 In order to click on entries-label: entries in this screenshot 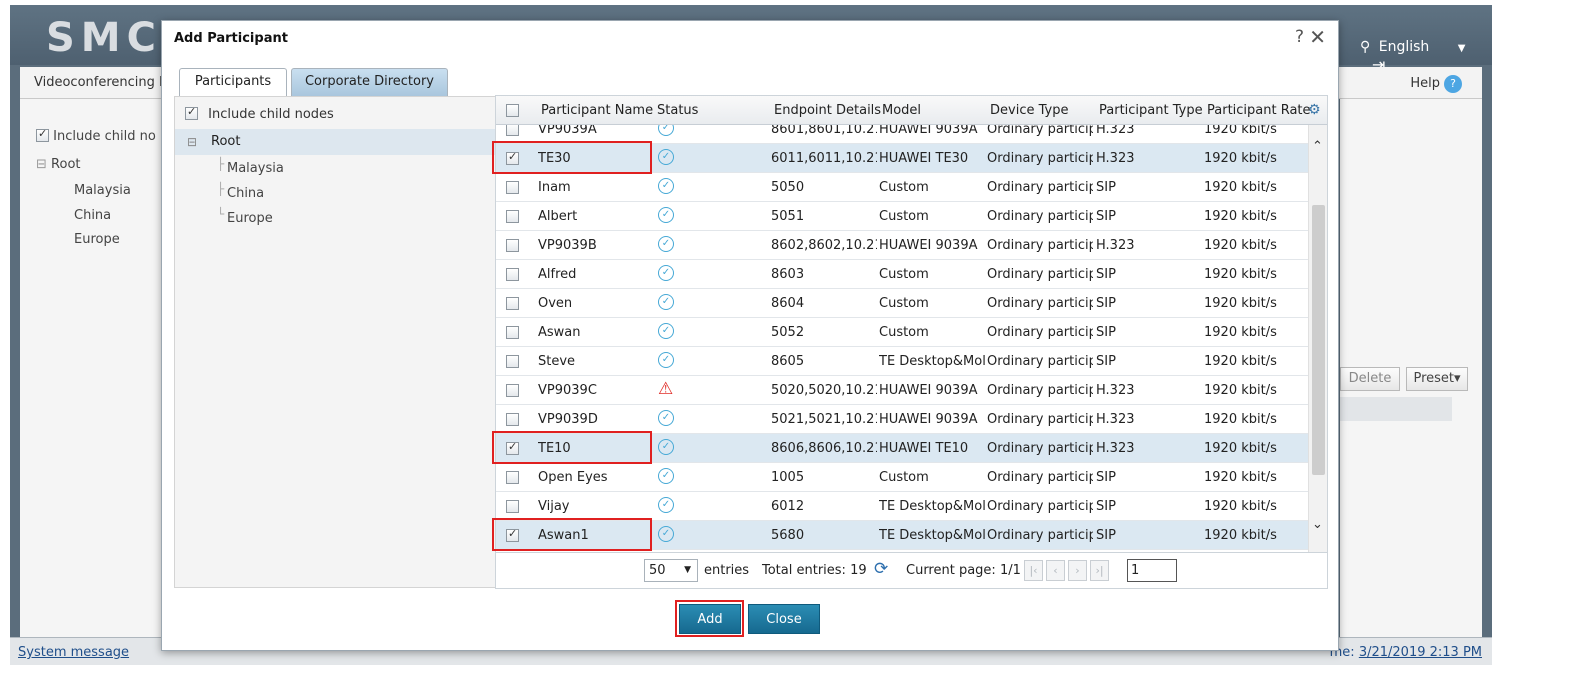, I will do `click(727, 570)`.